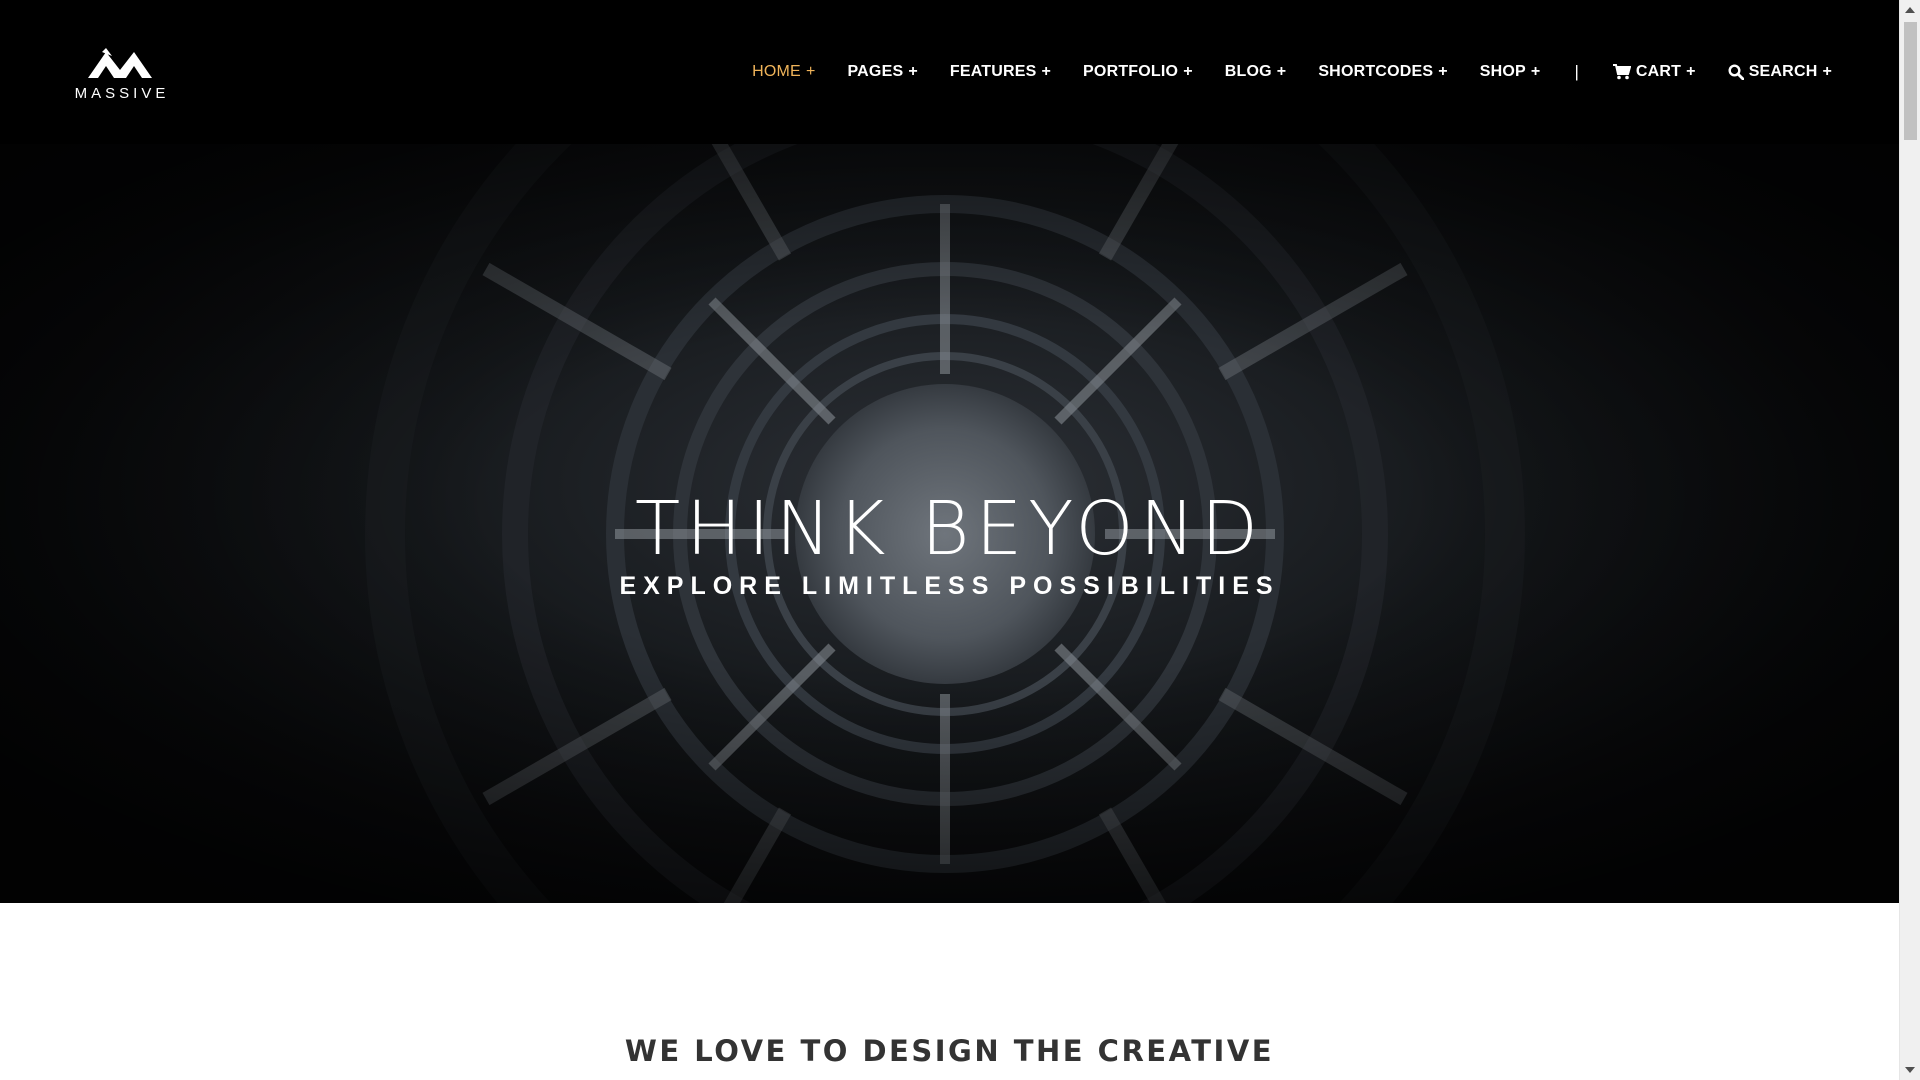 This screenshot has width=1920, height=1080. What do you see at coordinates (1783, 71) in the screenshot?
I see `nav-label: SEARCH` at bounding box center [1783, 71].